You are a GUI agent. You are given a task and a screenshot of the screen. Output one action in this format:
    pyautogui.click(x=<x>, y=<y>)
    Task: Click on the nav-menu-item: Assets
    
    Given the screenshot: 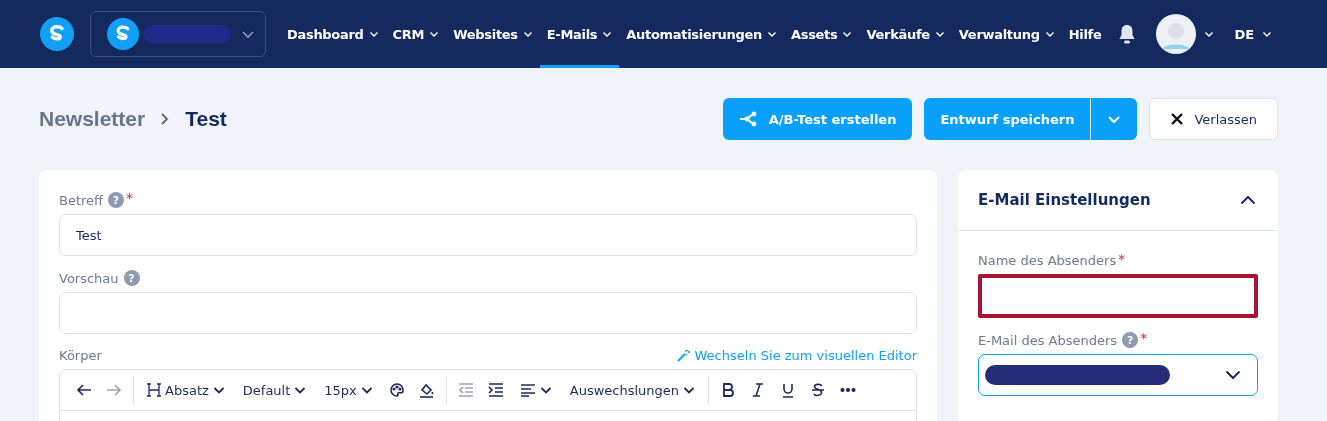 What is the action you would take?
    pyautogui.click(x=821, y=34)
    